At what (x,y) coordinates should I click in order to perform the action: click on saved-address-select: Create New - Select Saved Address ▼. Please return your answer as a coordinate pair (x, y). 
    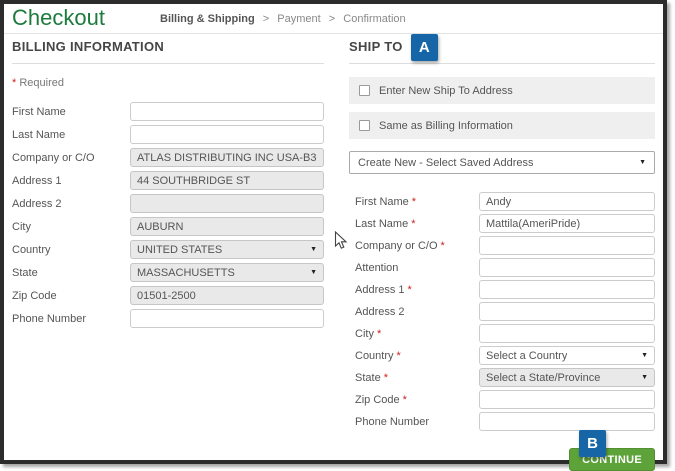
    Looking at the image, I should click on (502, 162).